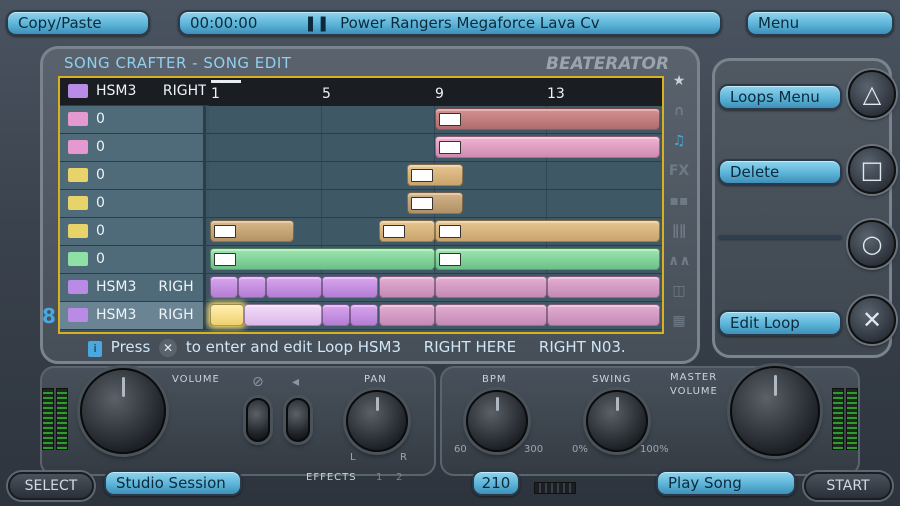 This screenshot has width=900, height=506. What do you see at coordinates (184, 91) in the screenshot?
I see `header-extra: RIGHT` at bounding box center [184, 91].